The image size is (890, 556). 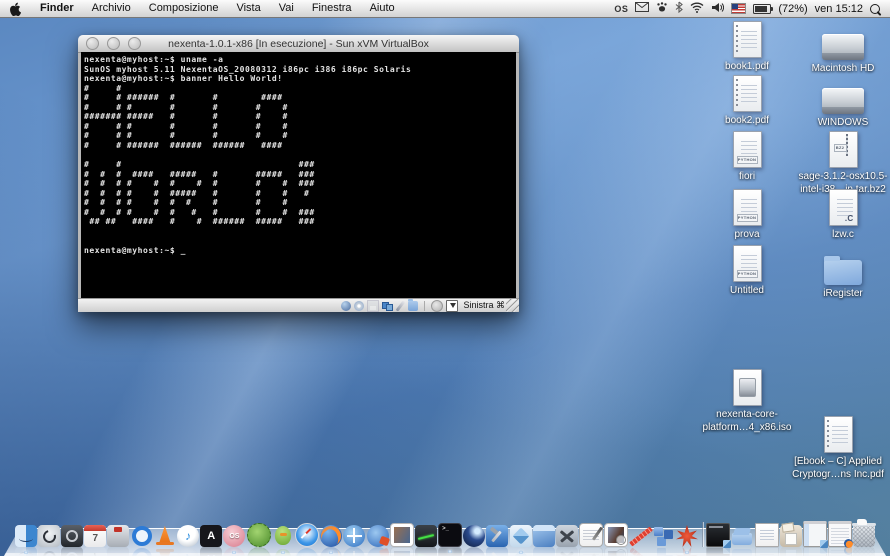 I want to click on dock-globered-icon, so click(x=377, y=536).